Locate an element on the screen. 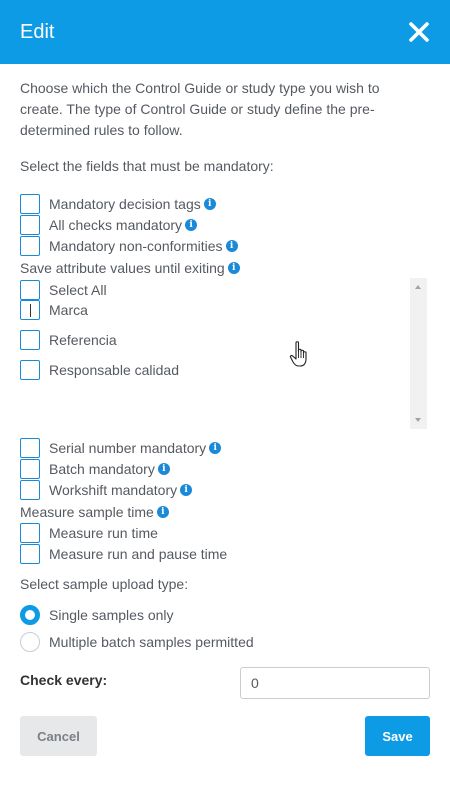 Image resolution: width=450 pixels, height=794 pixels. list-item-label: Select All is located at coordinates (78, 290).